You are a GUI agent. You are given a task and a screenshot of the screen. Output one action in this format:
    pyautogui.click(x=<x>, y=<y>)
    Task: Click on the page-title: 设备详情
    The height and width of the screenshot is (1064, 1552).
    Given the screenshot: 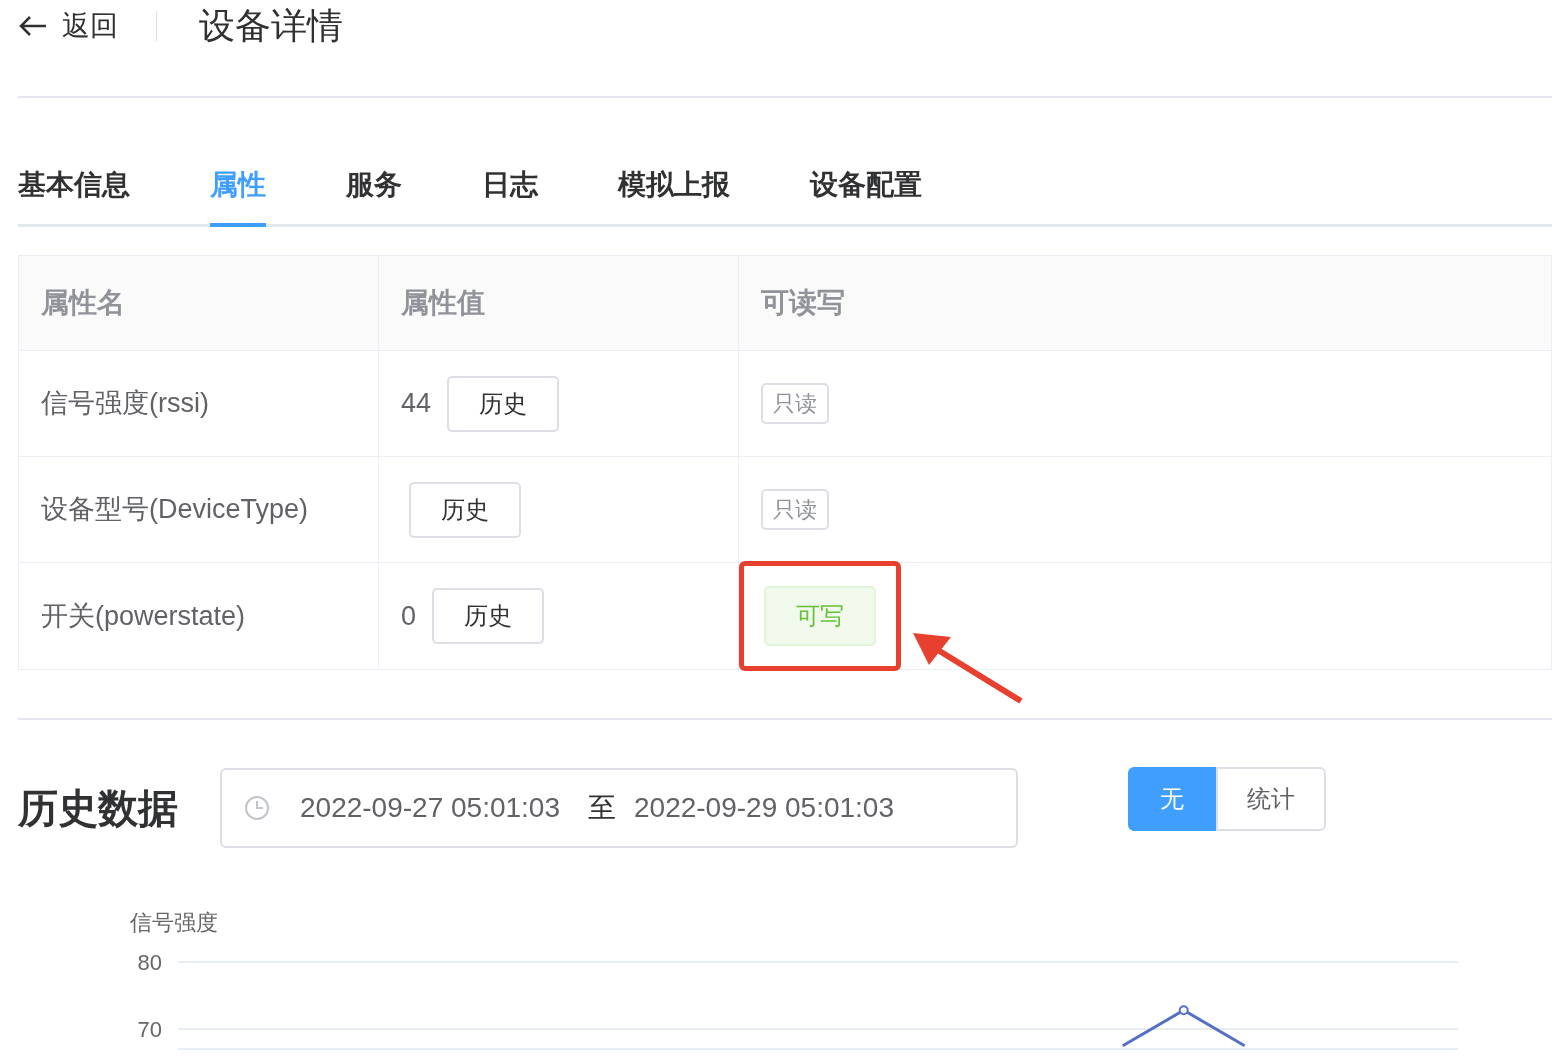 What is the action you would take?
    pyautogui.click(x=271, y=26)
    